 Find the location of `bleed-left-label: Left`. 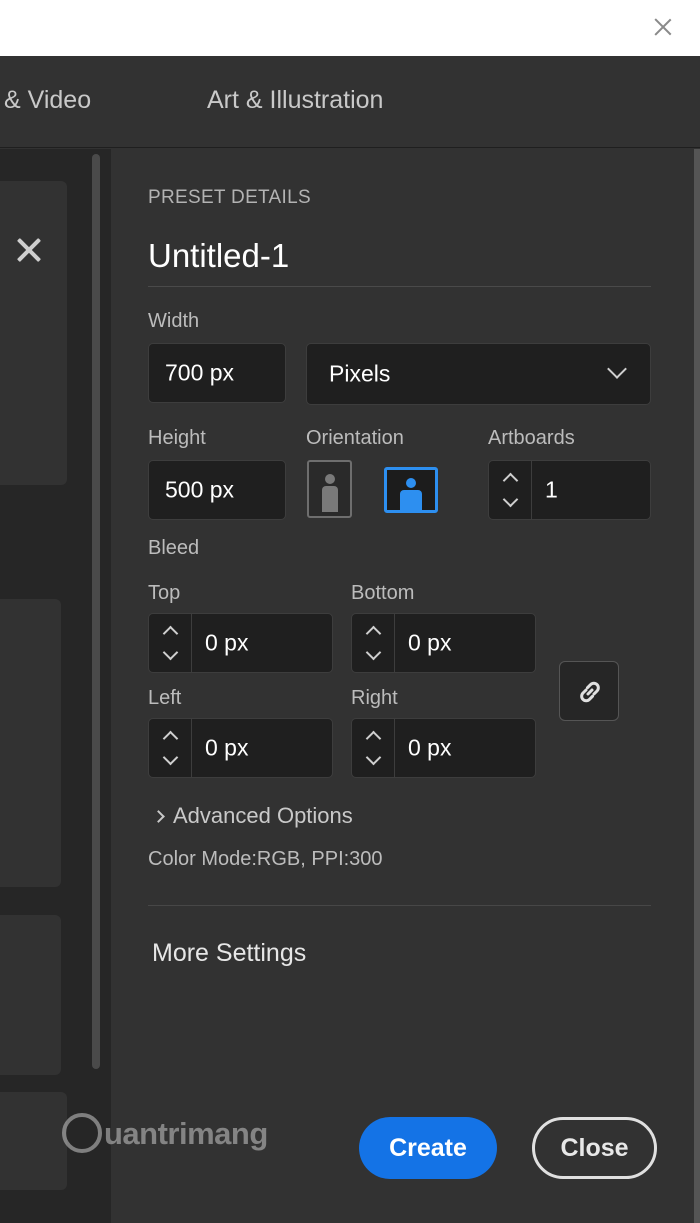

bleed-left-label: Left is located at coordinates (165, 698).